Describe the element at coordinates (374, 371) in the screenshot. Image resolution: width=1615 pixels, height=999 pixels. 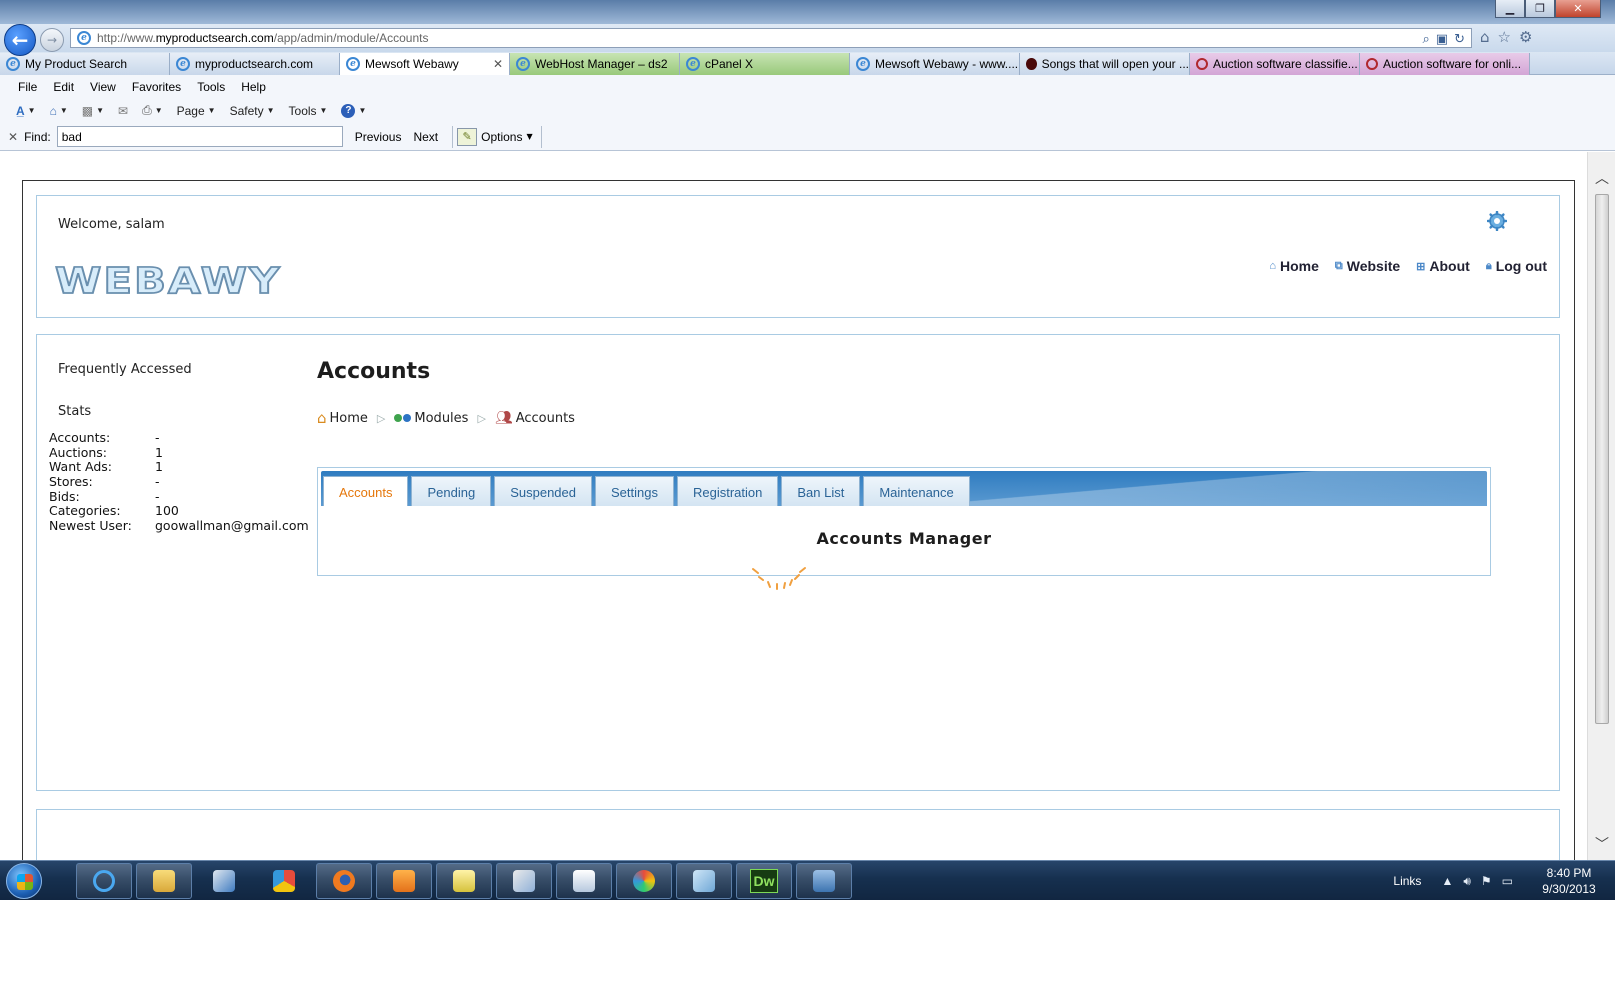
I see `page-title: Accounts` at that location.